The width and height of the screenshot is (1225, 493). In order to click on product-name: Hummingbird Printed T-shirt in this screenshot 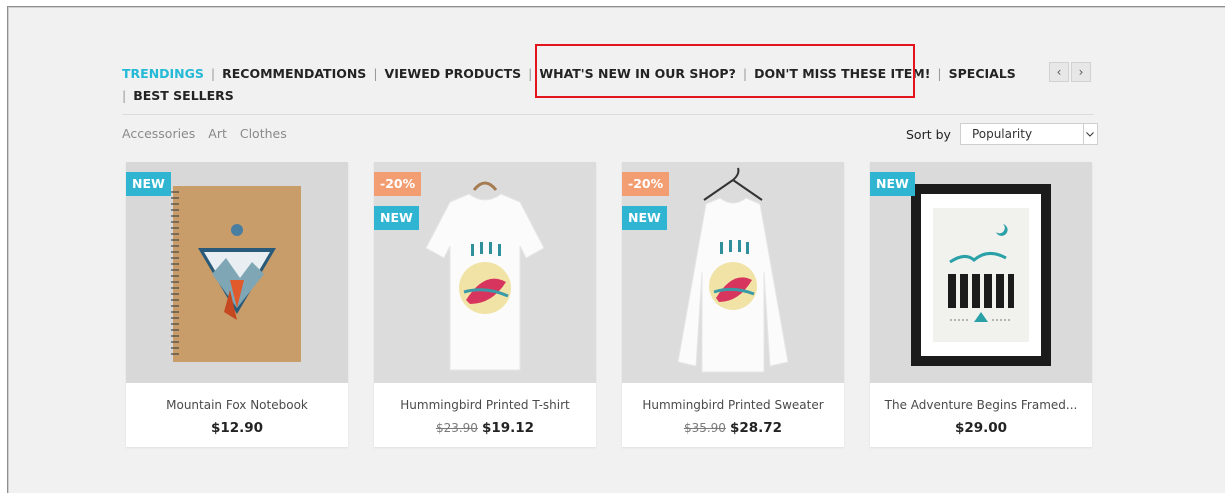, I will do `click(485, 405)`.